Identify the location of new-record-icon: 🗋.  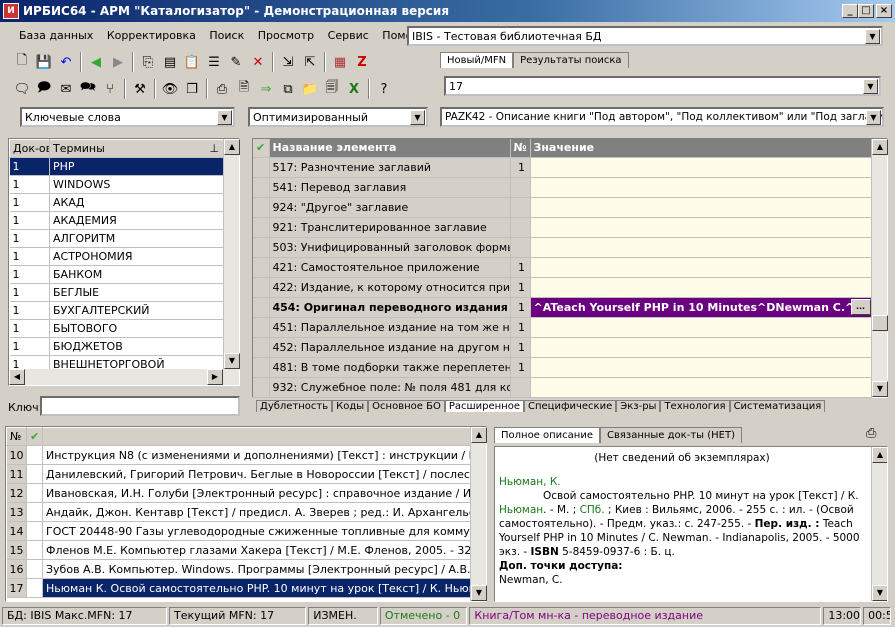
(22, 62).